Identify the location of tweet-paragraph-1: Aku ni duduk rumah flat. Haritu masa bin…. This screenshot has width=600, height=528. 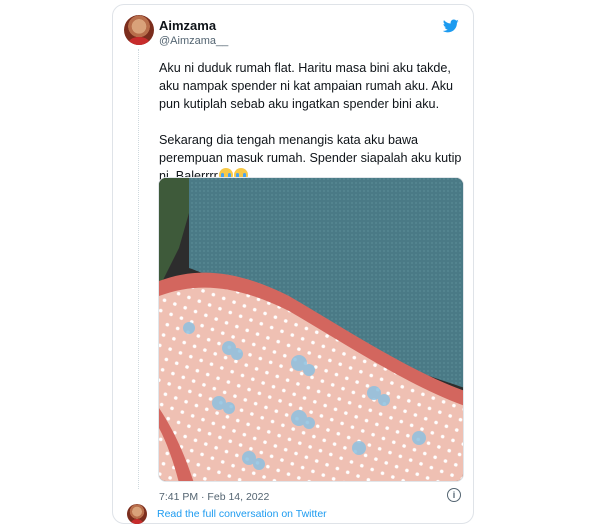
(306, 86).